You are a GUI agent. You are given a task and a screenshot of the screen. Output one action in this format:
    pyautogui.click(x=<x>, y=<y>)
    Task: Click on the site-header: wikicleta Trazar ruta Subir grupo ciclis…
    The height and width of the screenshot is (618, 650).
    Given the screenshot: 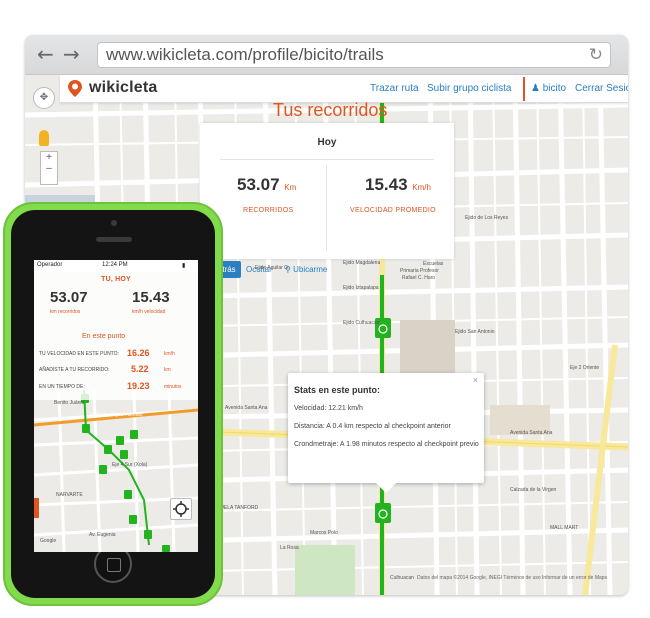 What is the action you would take?
    pyautogui.click(x=344, y=89)
    